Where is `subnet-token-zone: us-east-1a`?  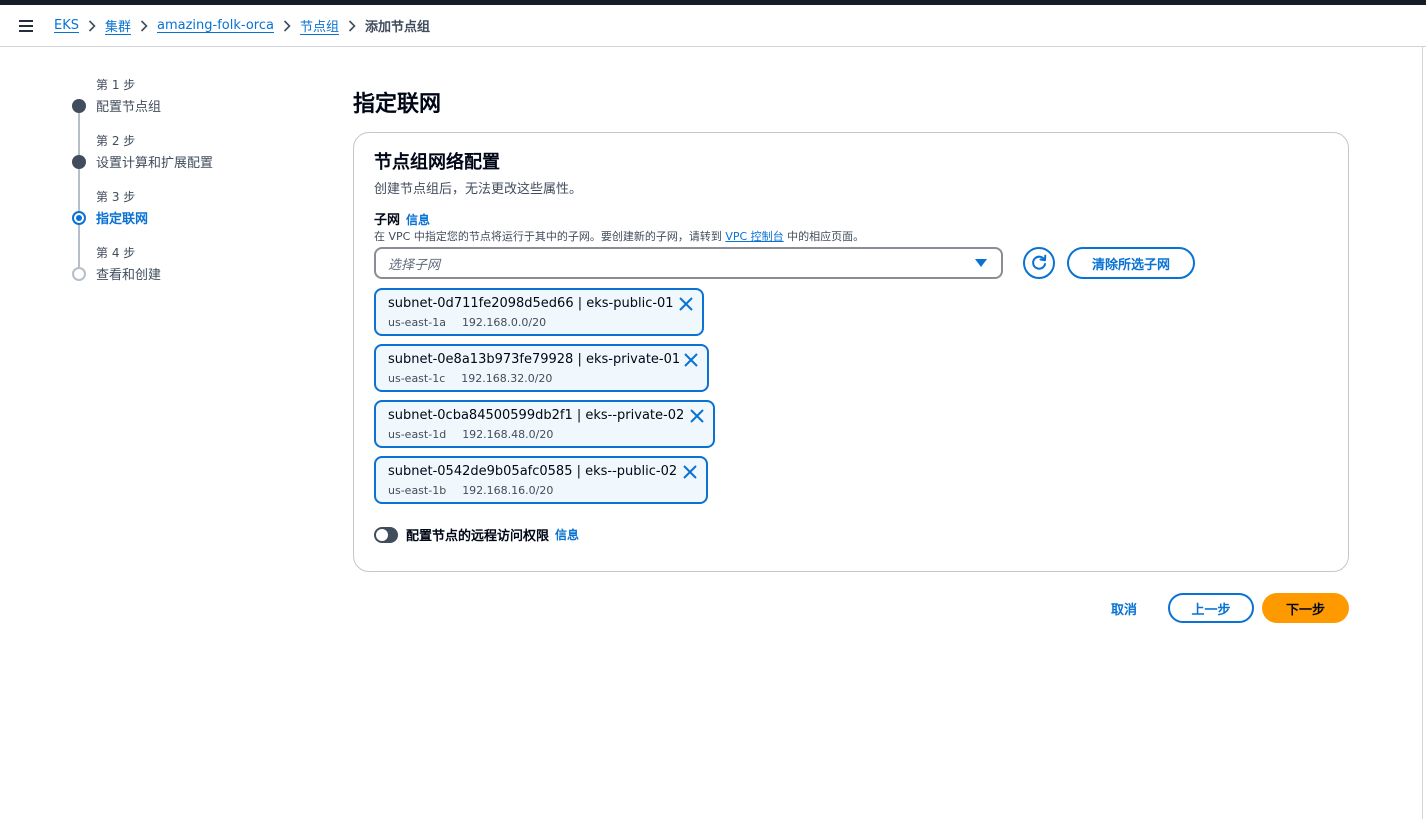
subnet-token-zone: us-east-1a is located at coordinates (417, 322).